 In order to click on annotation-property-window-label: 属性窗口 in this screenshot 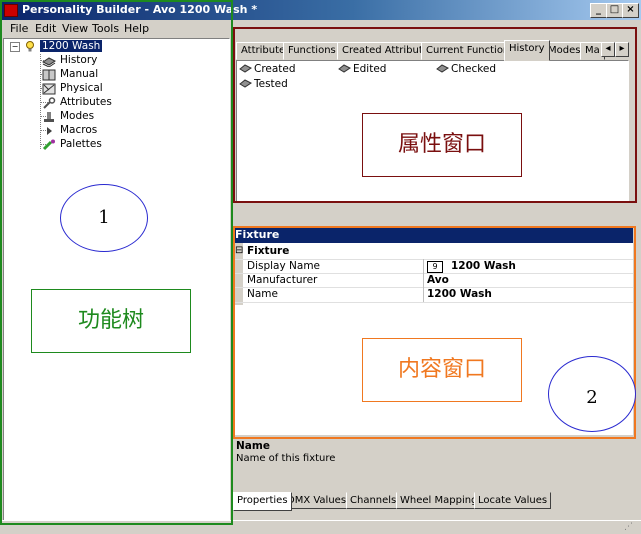, I will do `click(442, 145)`.